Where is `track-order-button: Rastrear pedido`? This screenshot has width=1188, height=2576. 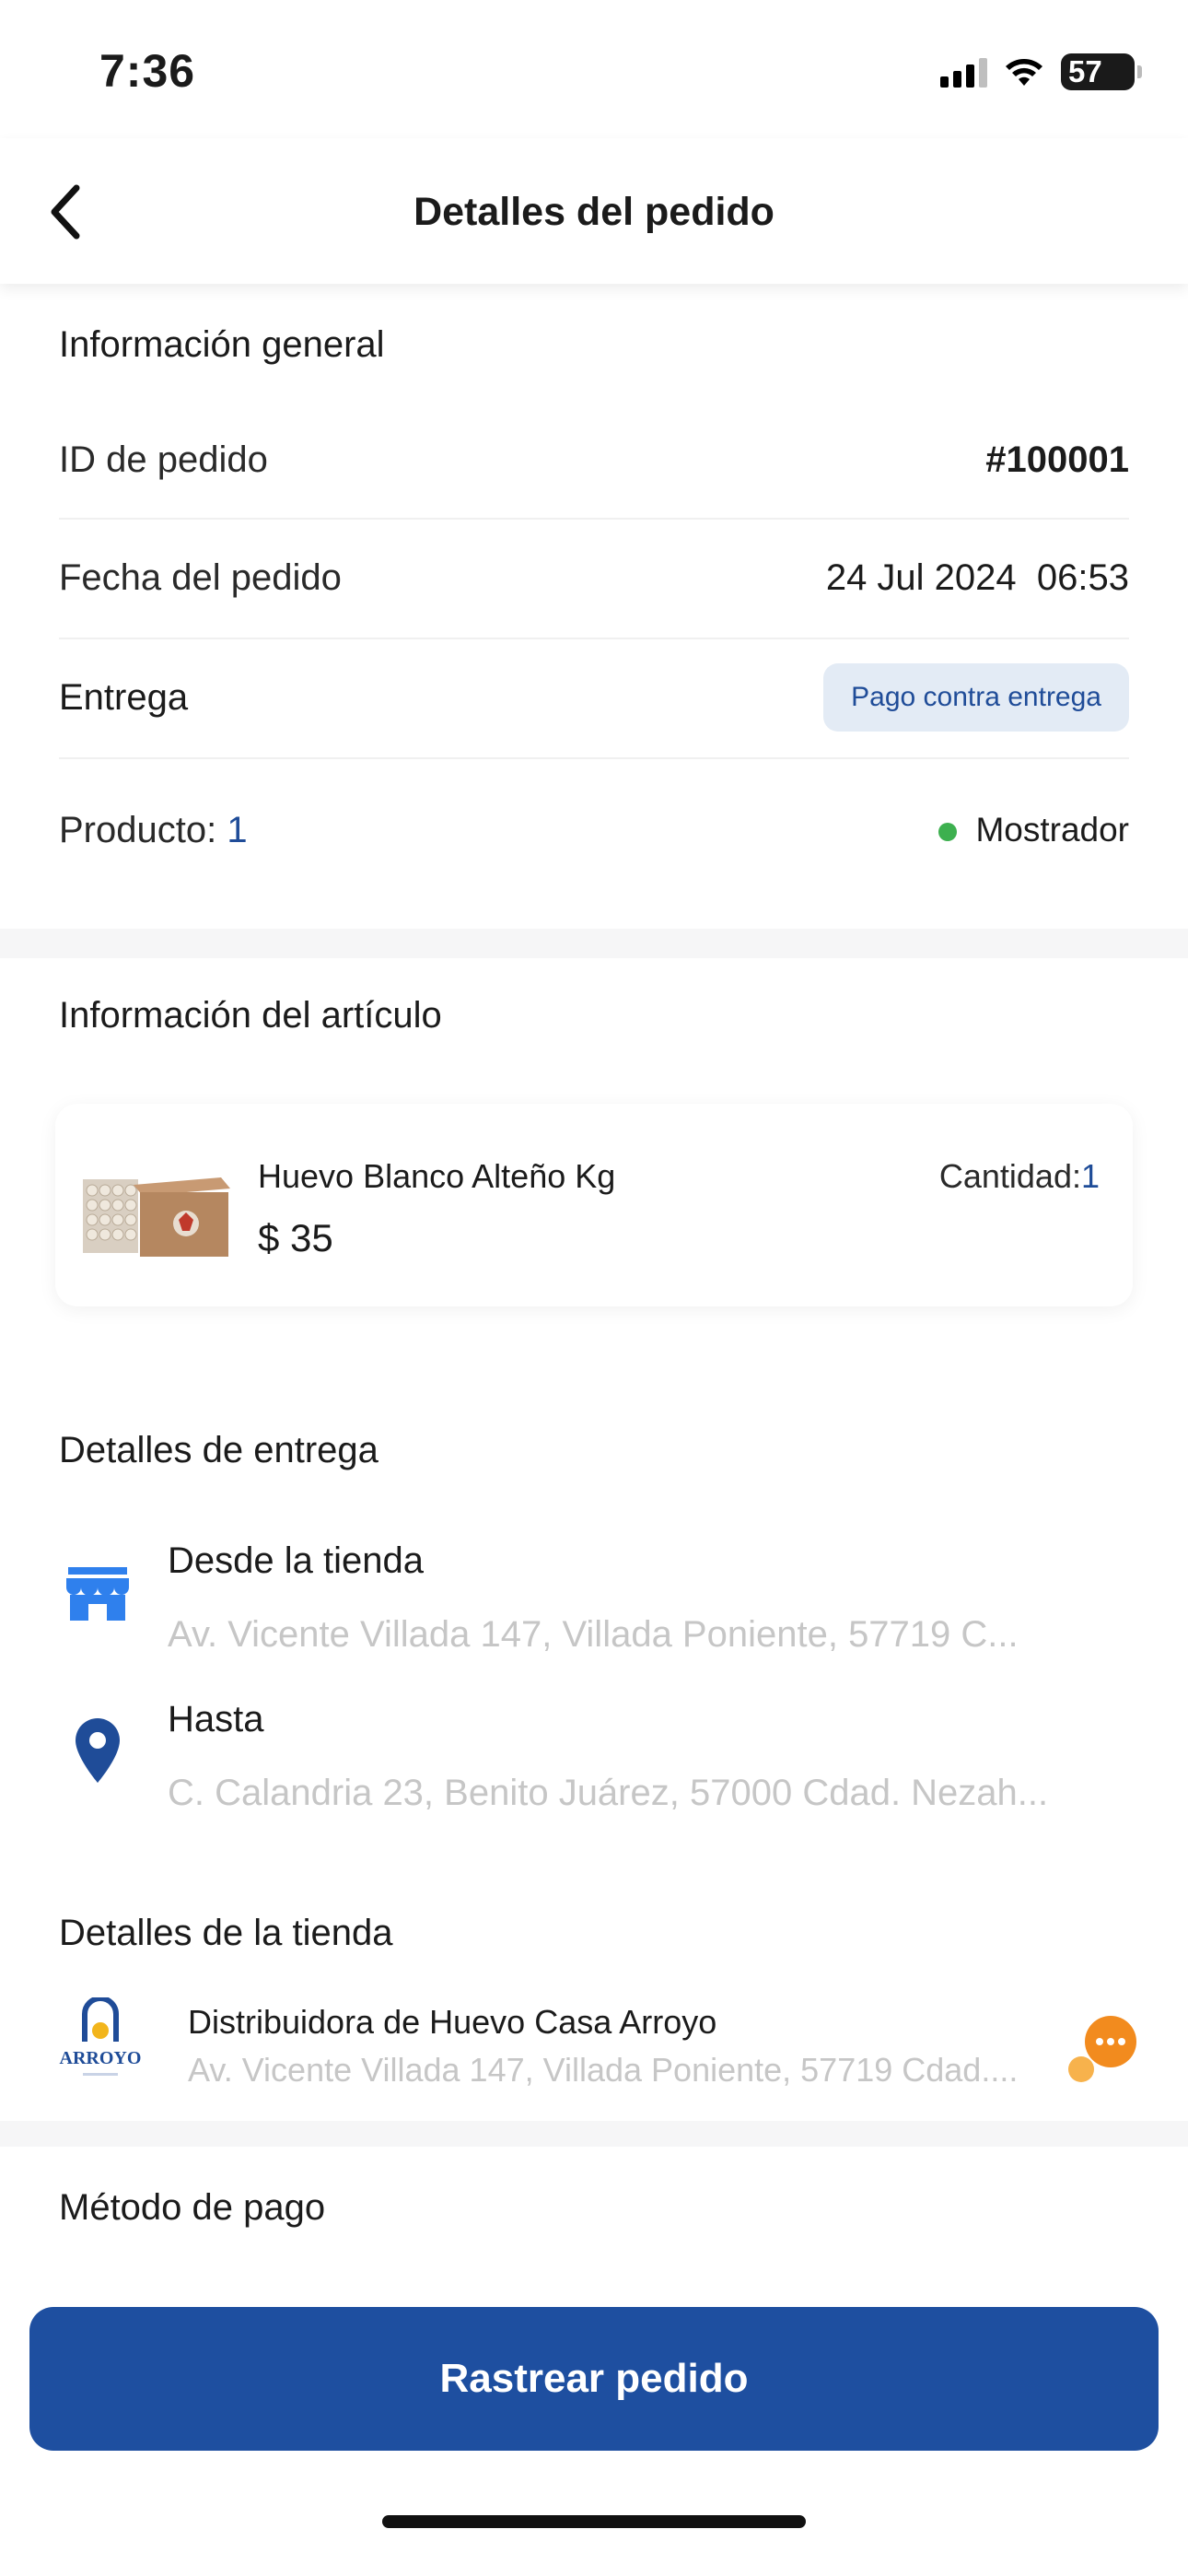 track-order-button: Rastrear pedido is located at coordinates (594, 2379).